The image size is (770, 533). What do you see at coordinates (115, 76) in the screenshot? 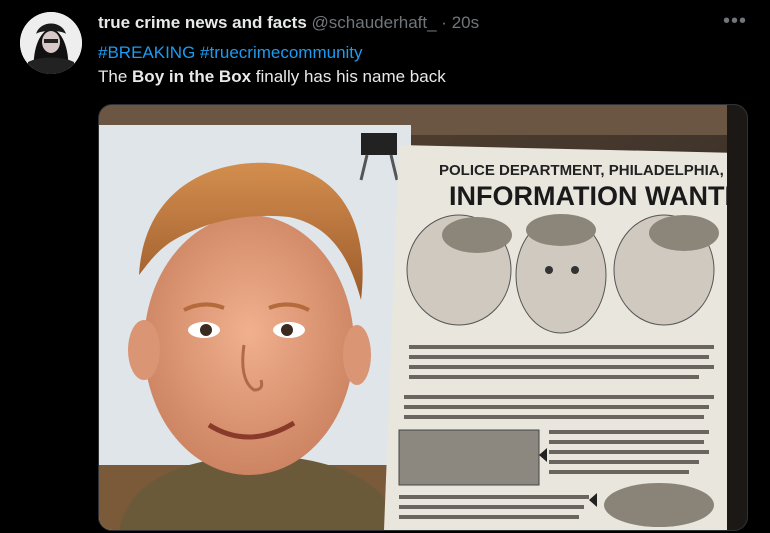
I see `text-before: The` at bounding box center [115, 76].